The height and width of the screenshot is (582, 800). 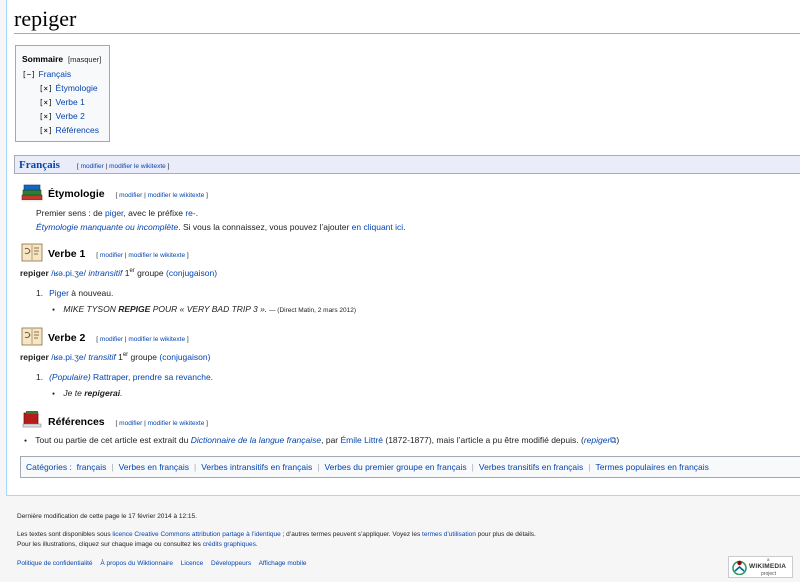 What do you see at coordinates (152, 377) in the screenshot?
I see `text: Rattraper, prendre sa revanche.` at bounding box center [152, 377].